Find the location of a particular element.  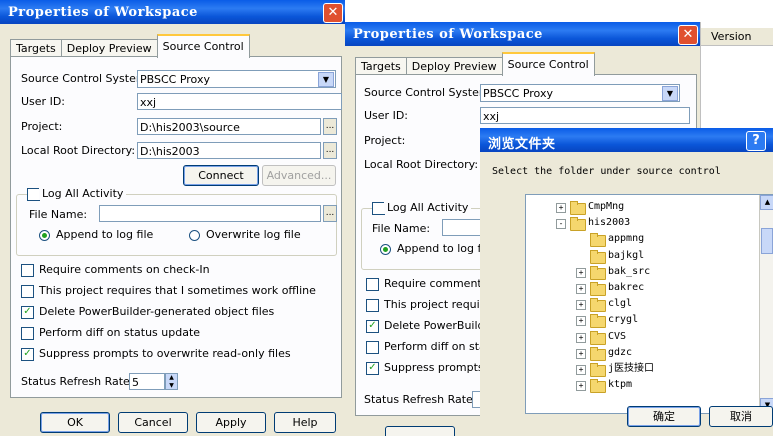

tree-item: + j医技接口 is located at coordinates (641, 369).